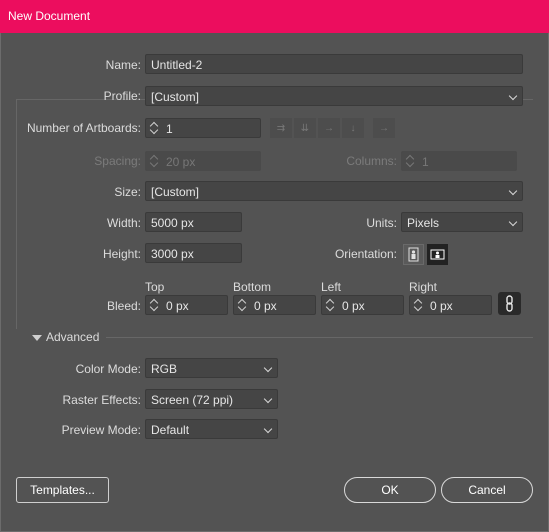  I want to click on bleed-right-label: Right, so click(423, 287).